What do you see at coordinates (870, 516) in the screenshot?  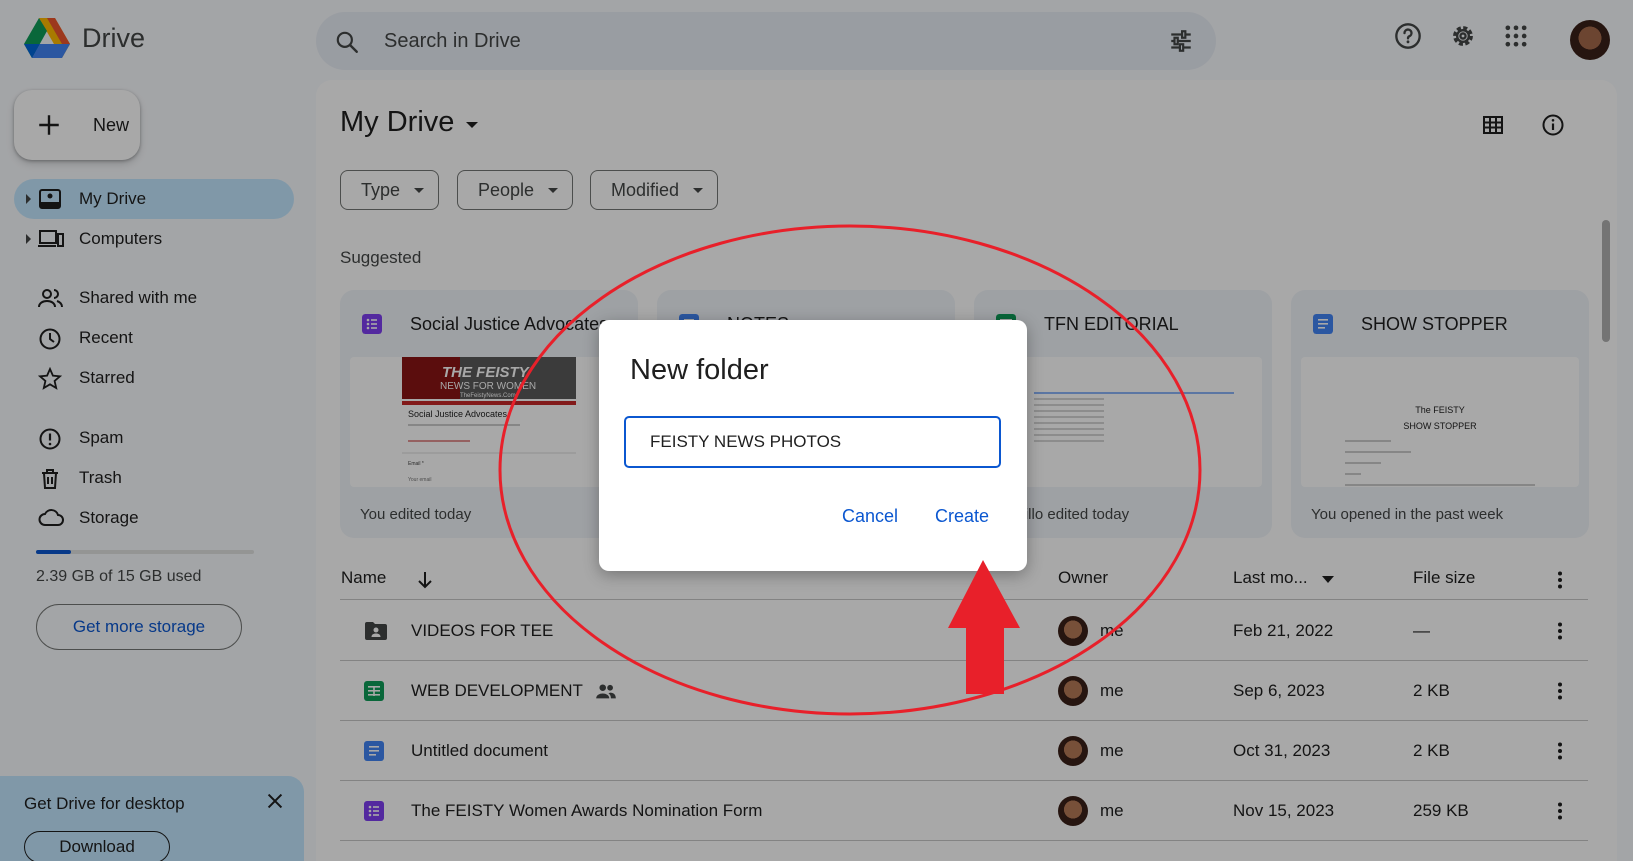 I see `cancel-button: Cancel` at bounding box center [870, 516].